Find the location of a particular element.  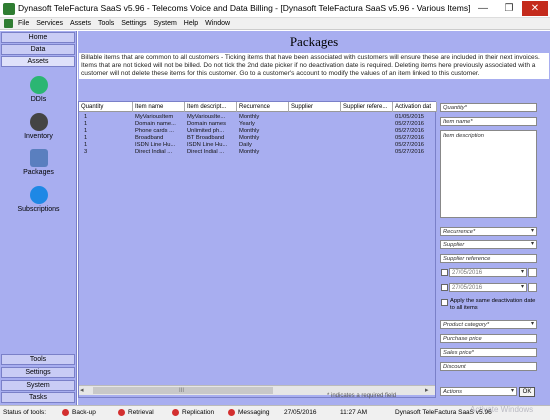

cell-item-name: MyVariousItem is located at coordinates (154, 117).